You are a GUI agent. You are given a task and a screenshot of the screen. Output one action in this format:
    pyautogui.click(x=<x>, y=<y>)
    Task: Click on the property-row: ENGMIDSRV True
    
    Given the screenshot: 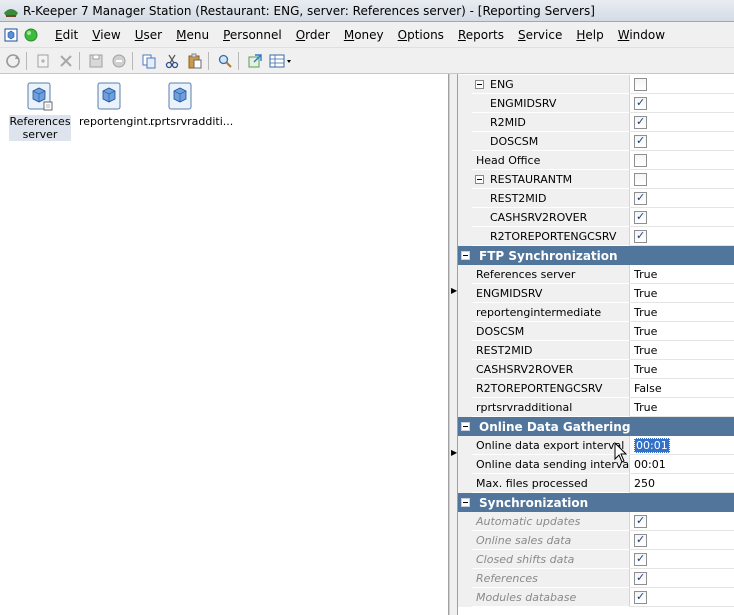 What is the action you would take?
    pyautogui.click(x=596, y=293)
    